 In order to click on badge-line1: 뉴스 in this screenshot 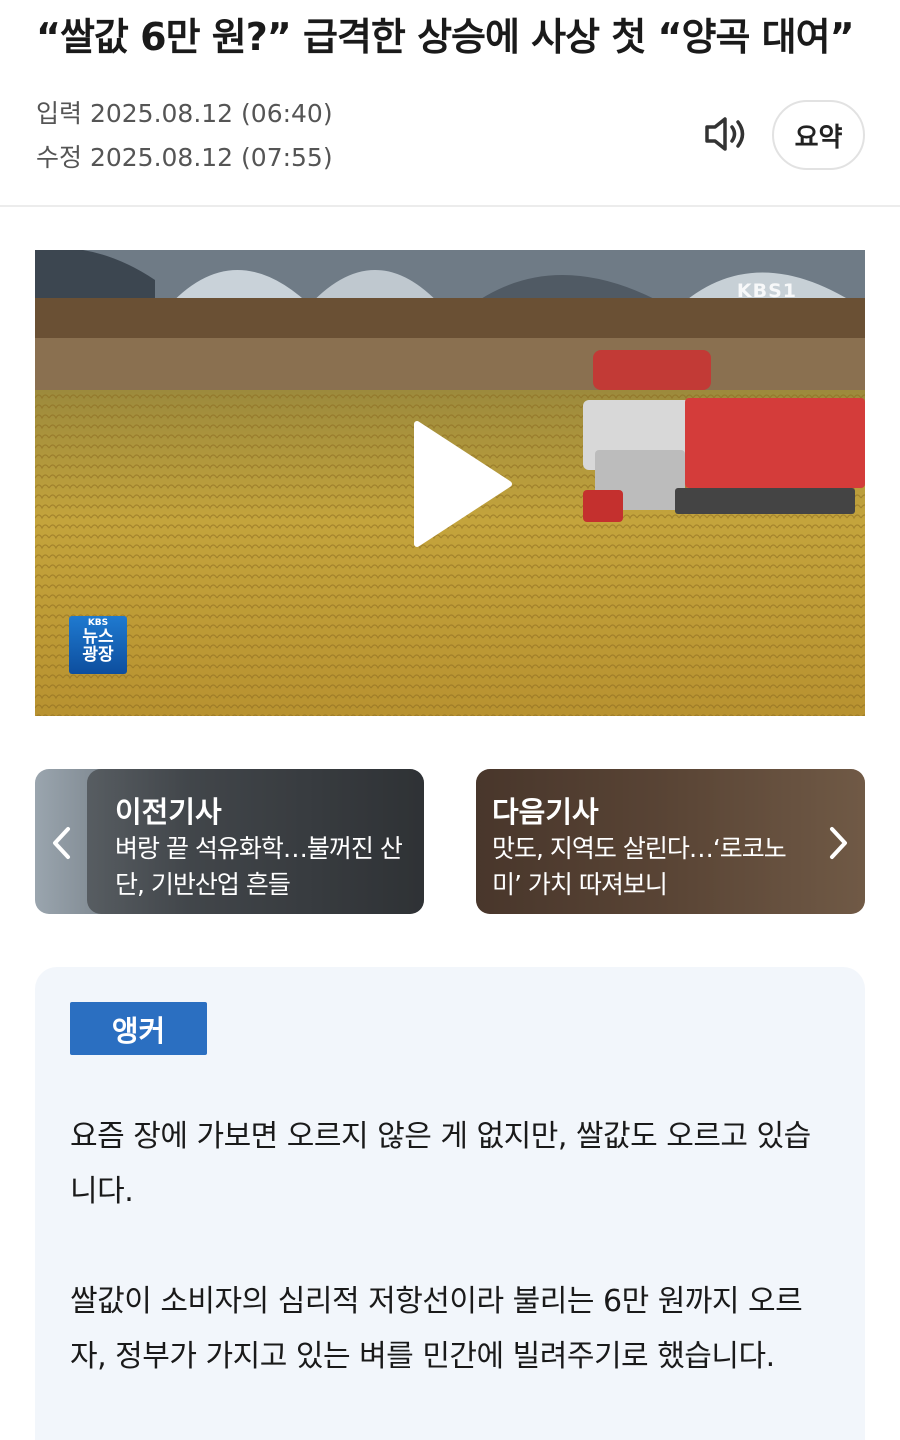, I will do `click(98, 637)`.